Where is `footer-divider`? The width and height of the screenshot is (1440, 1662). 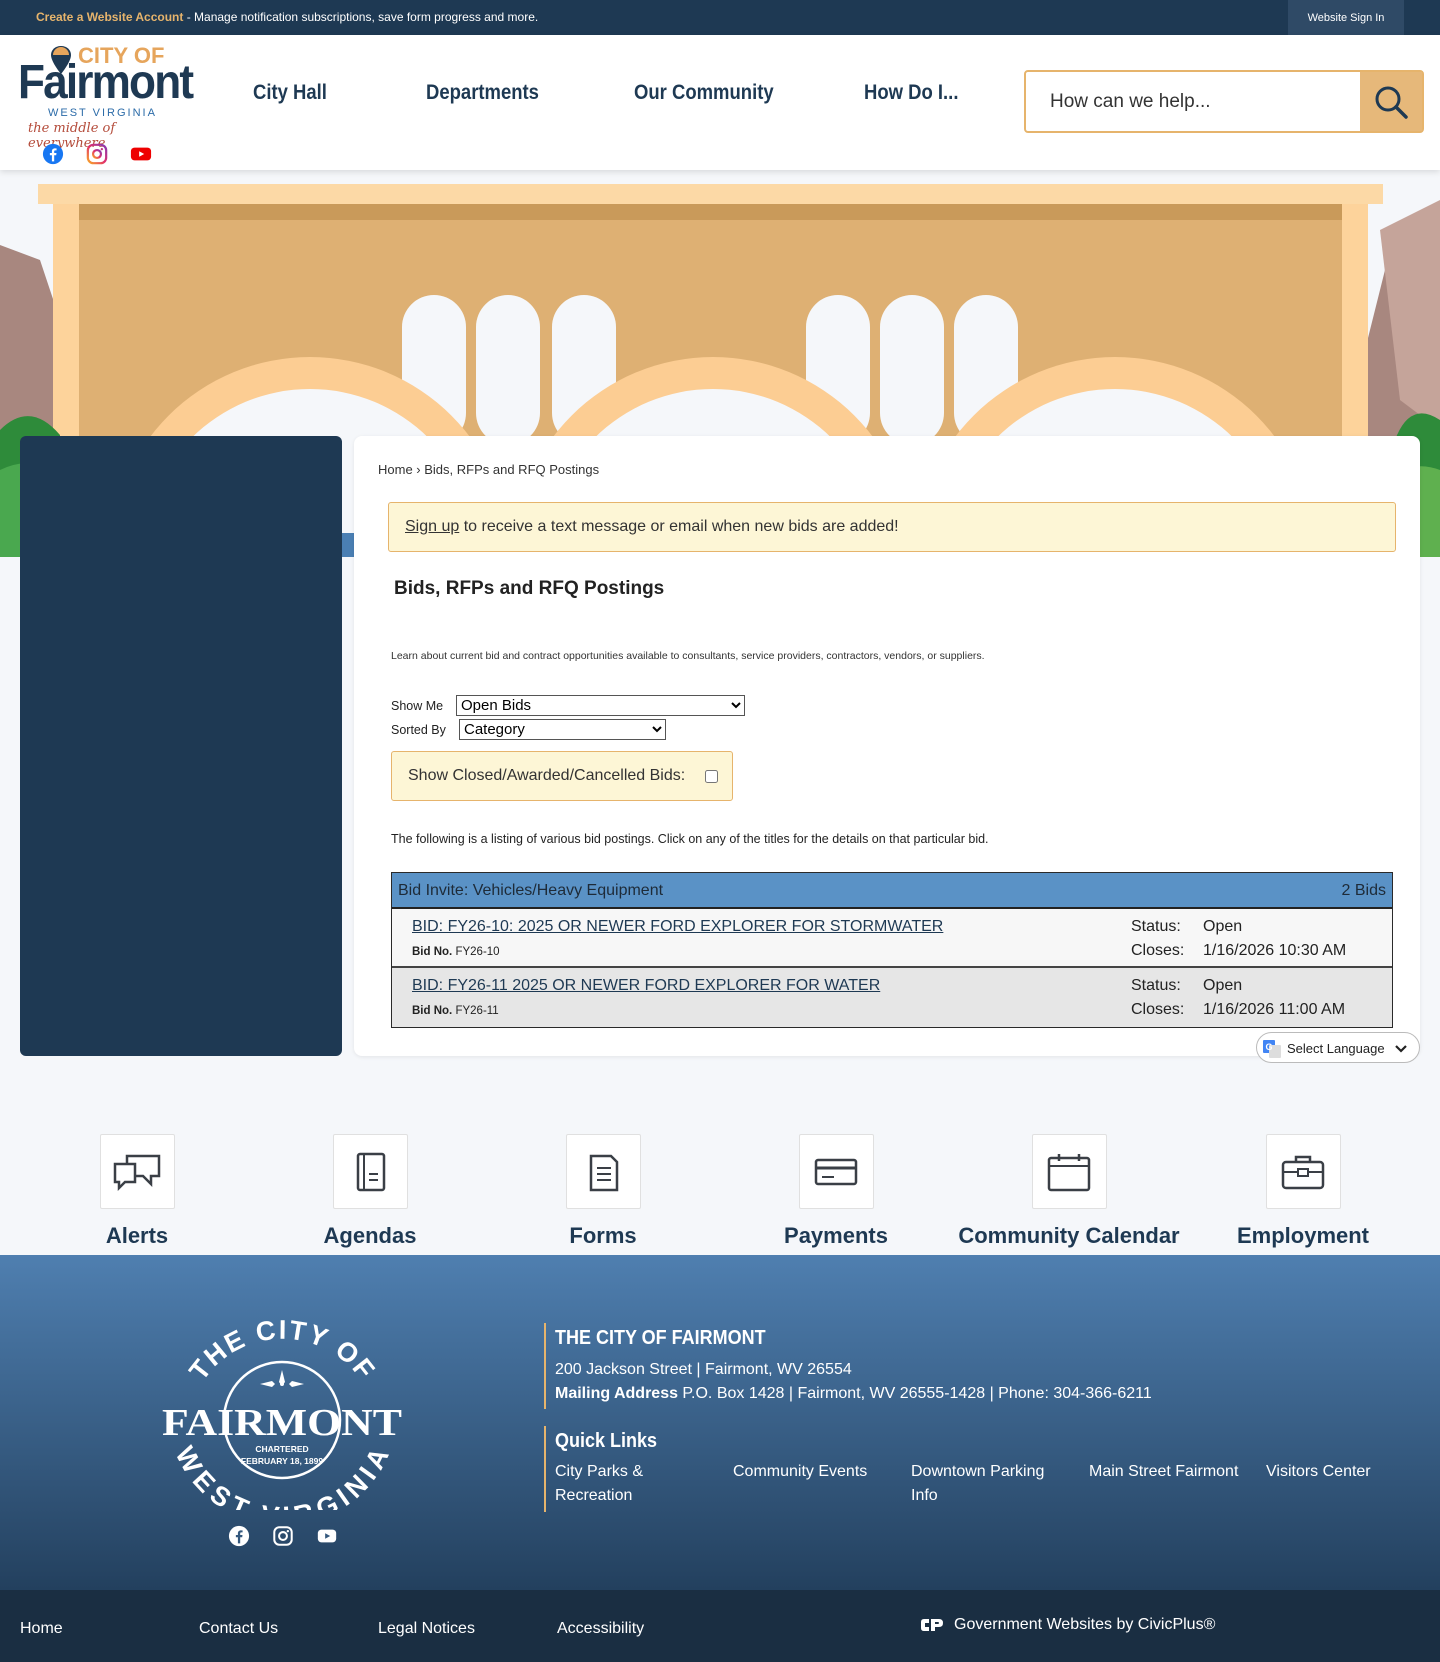
footer-divider is located at coordinates (545, 1469).